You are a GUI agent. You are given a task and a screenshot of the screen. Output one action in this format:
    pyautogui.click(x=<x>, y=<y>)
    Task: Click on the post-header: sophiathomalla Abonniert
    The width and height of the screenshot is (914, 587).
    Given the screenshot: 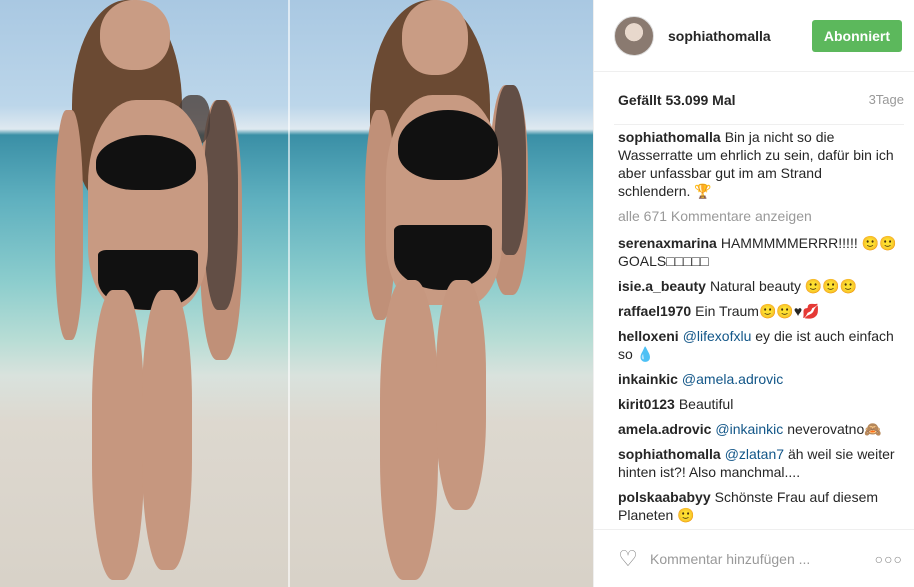 What is the action you would take?
    pyautogui.click(x=754, y=36)
    